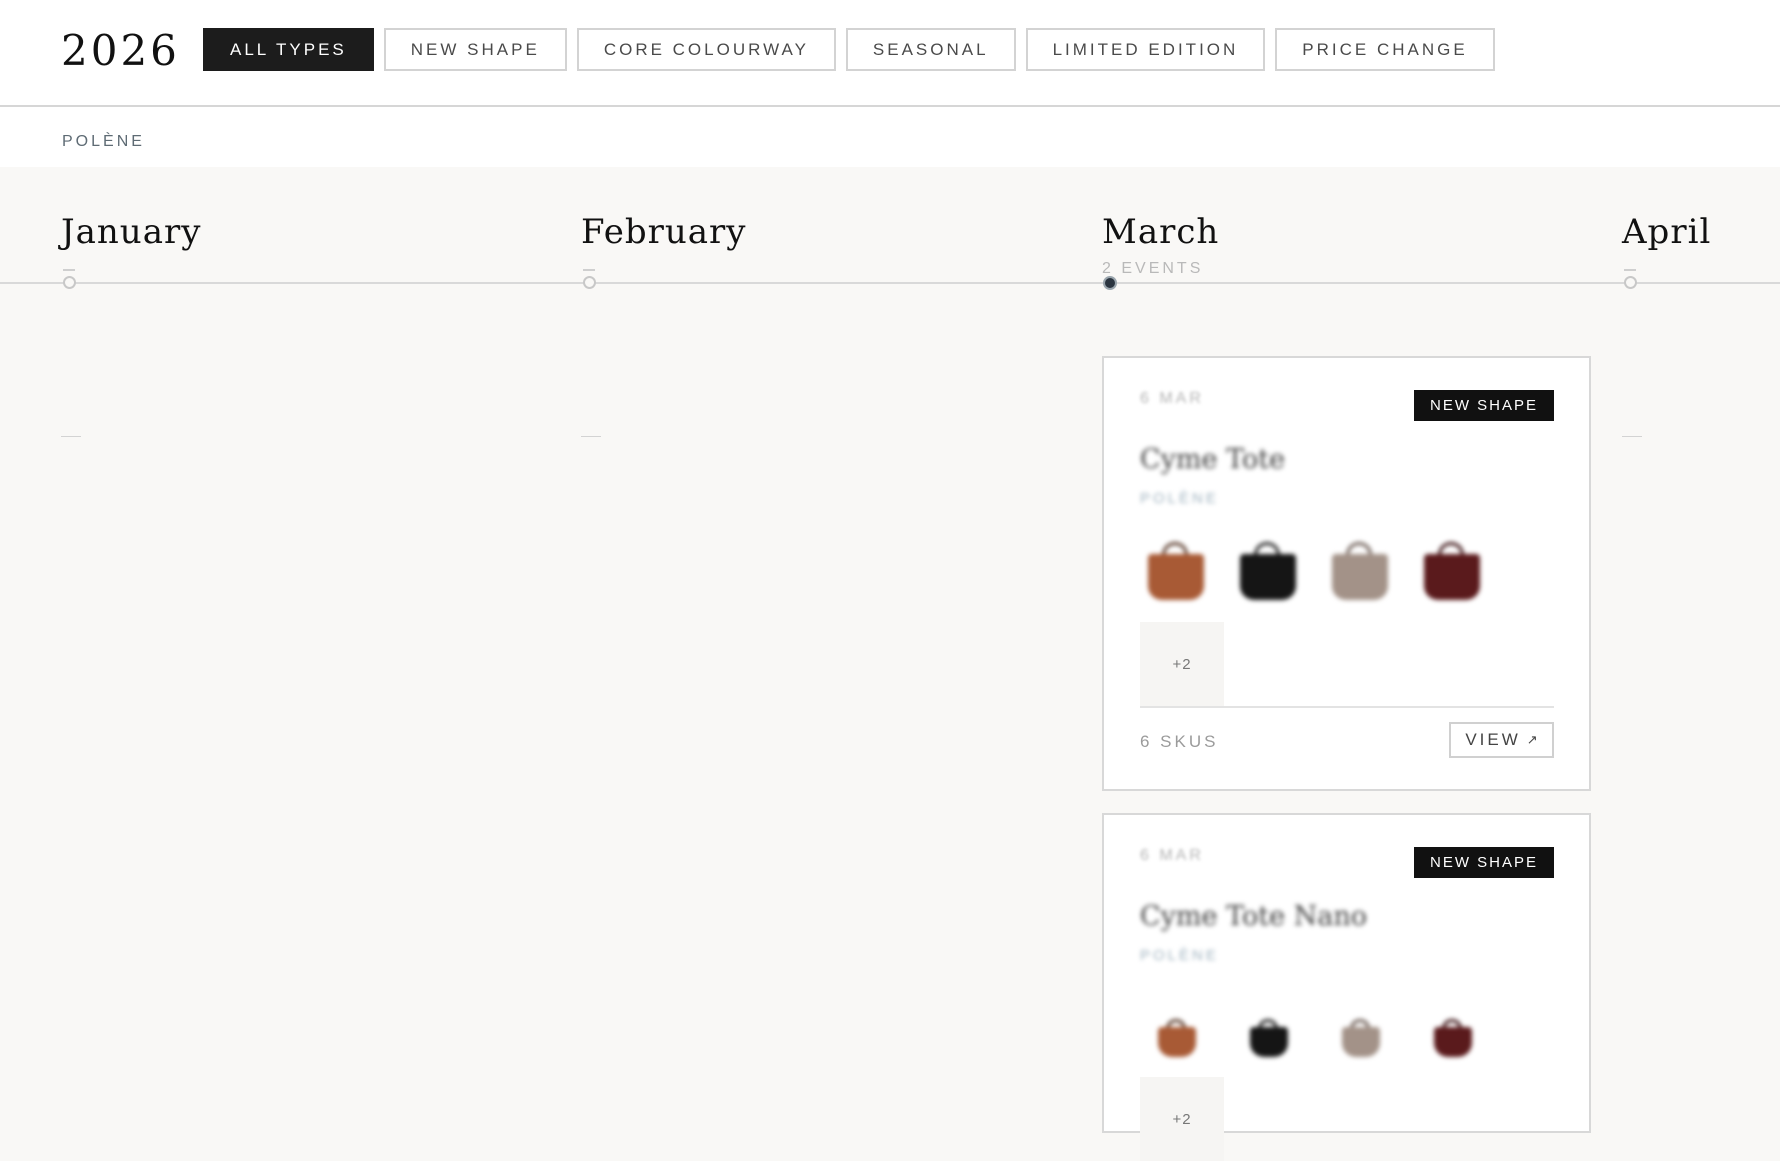  I want to click on arrow-up-right-icon: ↗, so click(1532, 739).